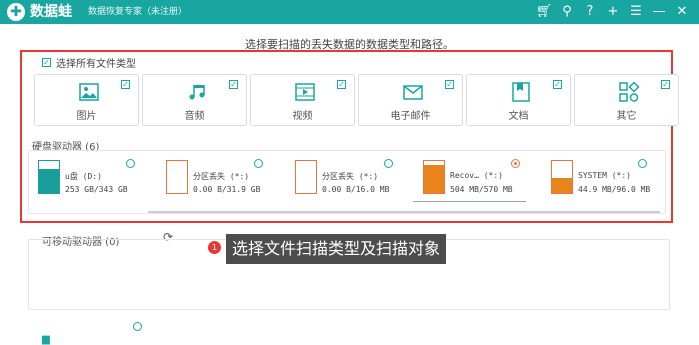 This screenshot has width=699, height=345. Describe the element at coordinates (614, 189) in the screenshot. I see `drive-size: 44.9 MB/96.0 MB` at that location.